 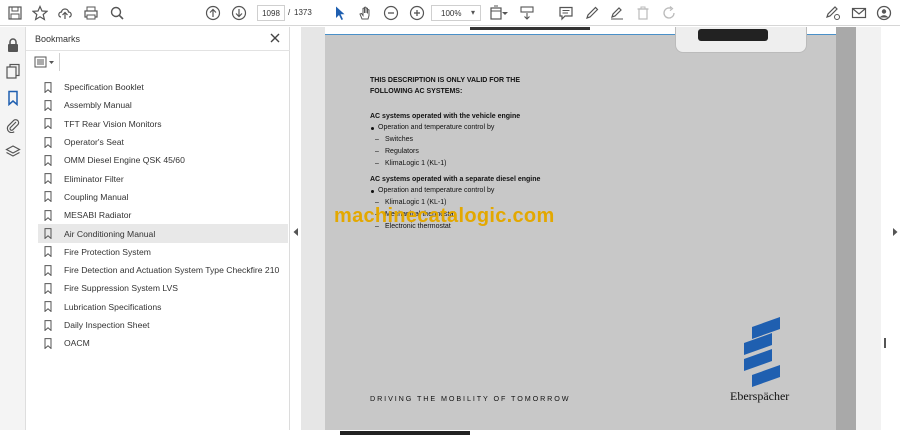 What do you see at coordinates (527, 13) in the screenshot?
I see `scroll-mode-icon` at bounding box center [527, 13].